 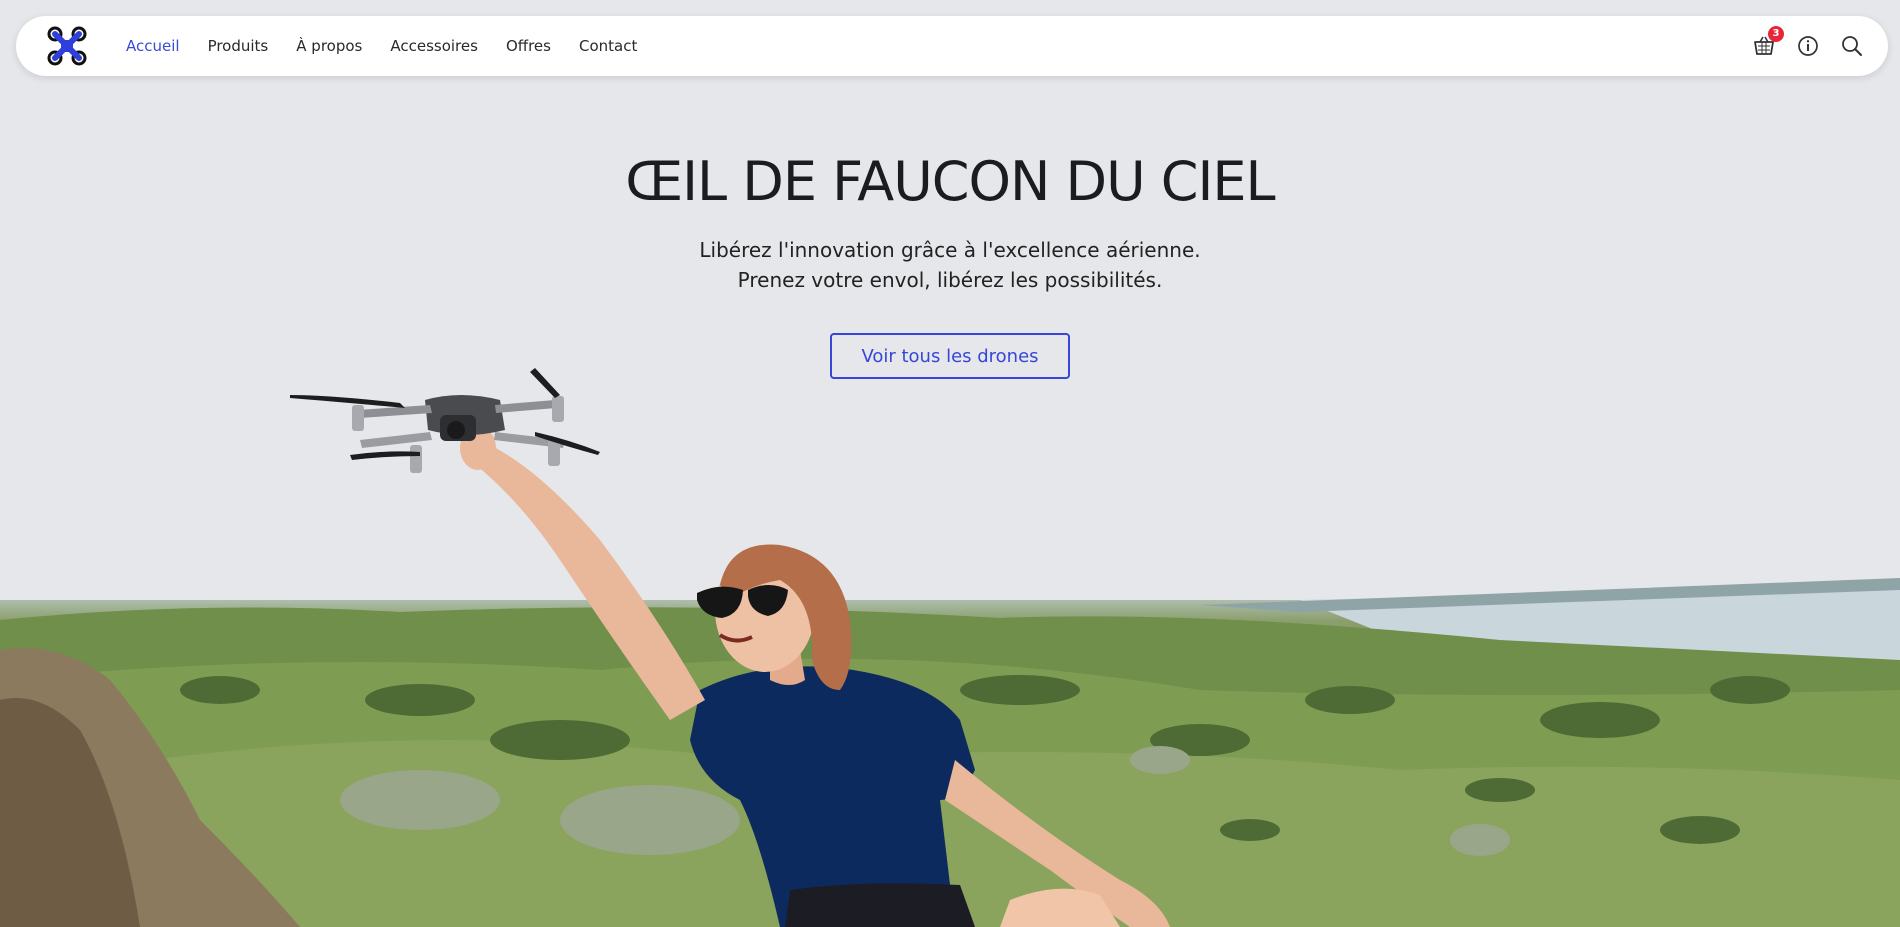 I want to click on search-button, so click(x=1852, y=46).